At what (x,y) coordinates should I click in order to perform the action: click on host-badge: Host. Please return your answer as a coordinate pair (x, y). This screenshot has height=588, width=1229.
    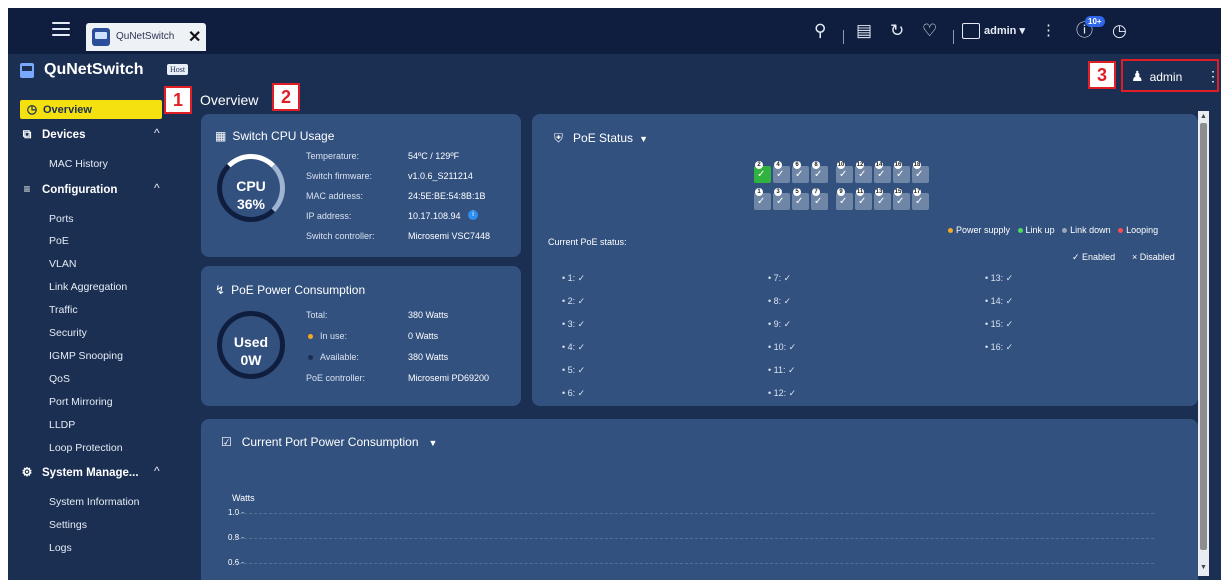
    Looking at the image, I should click on (178, 69).